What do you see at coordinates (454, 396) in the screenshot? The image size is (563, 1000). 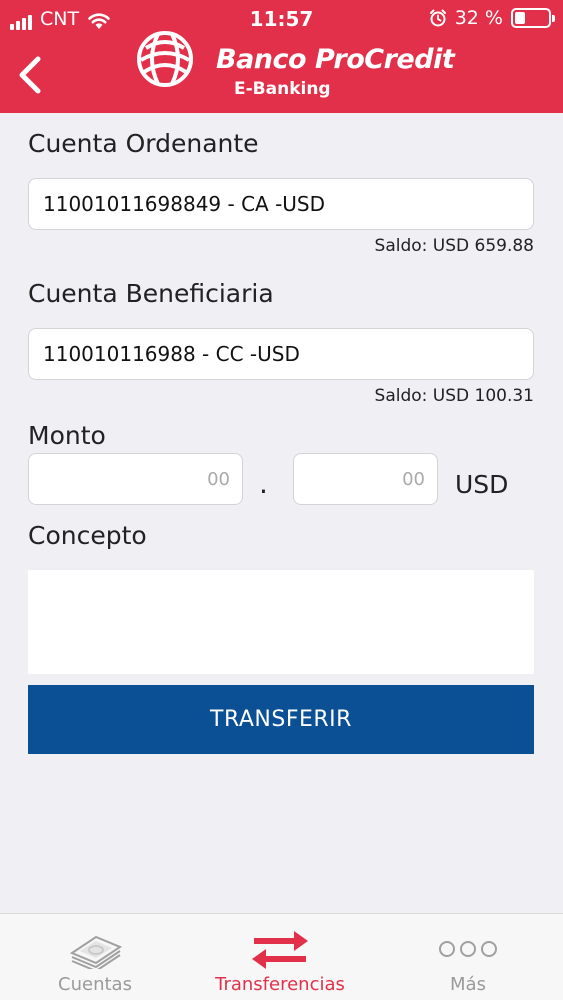 I see `beneficiary-balance: Saldo: USD 100.31` at bounding box center [454, 396].